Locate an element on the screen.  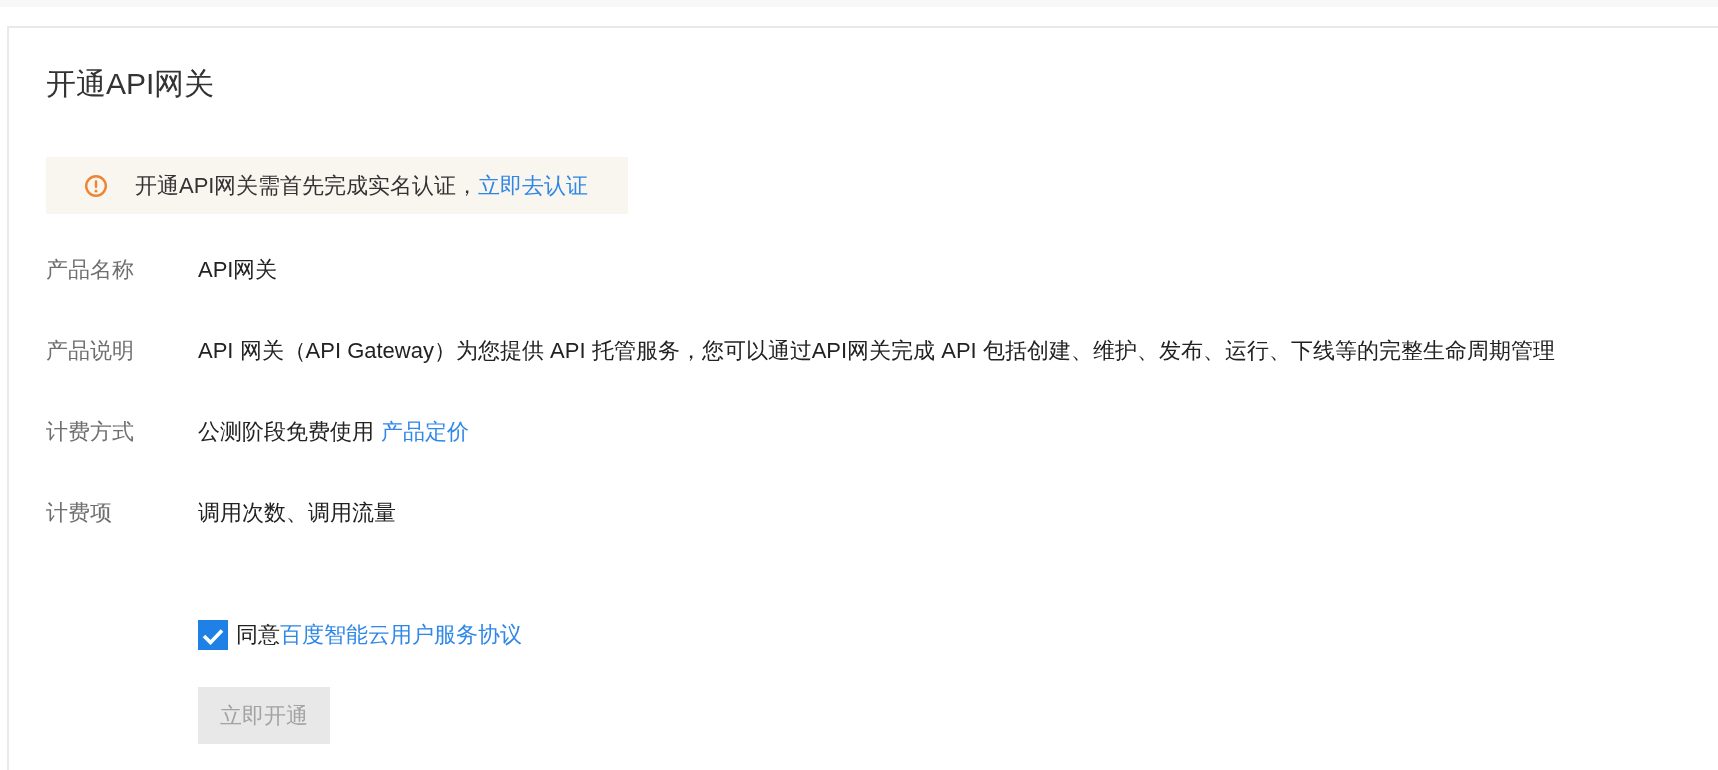
field-label: 计费方式 is located at coordinates (90, 432).